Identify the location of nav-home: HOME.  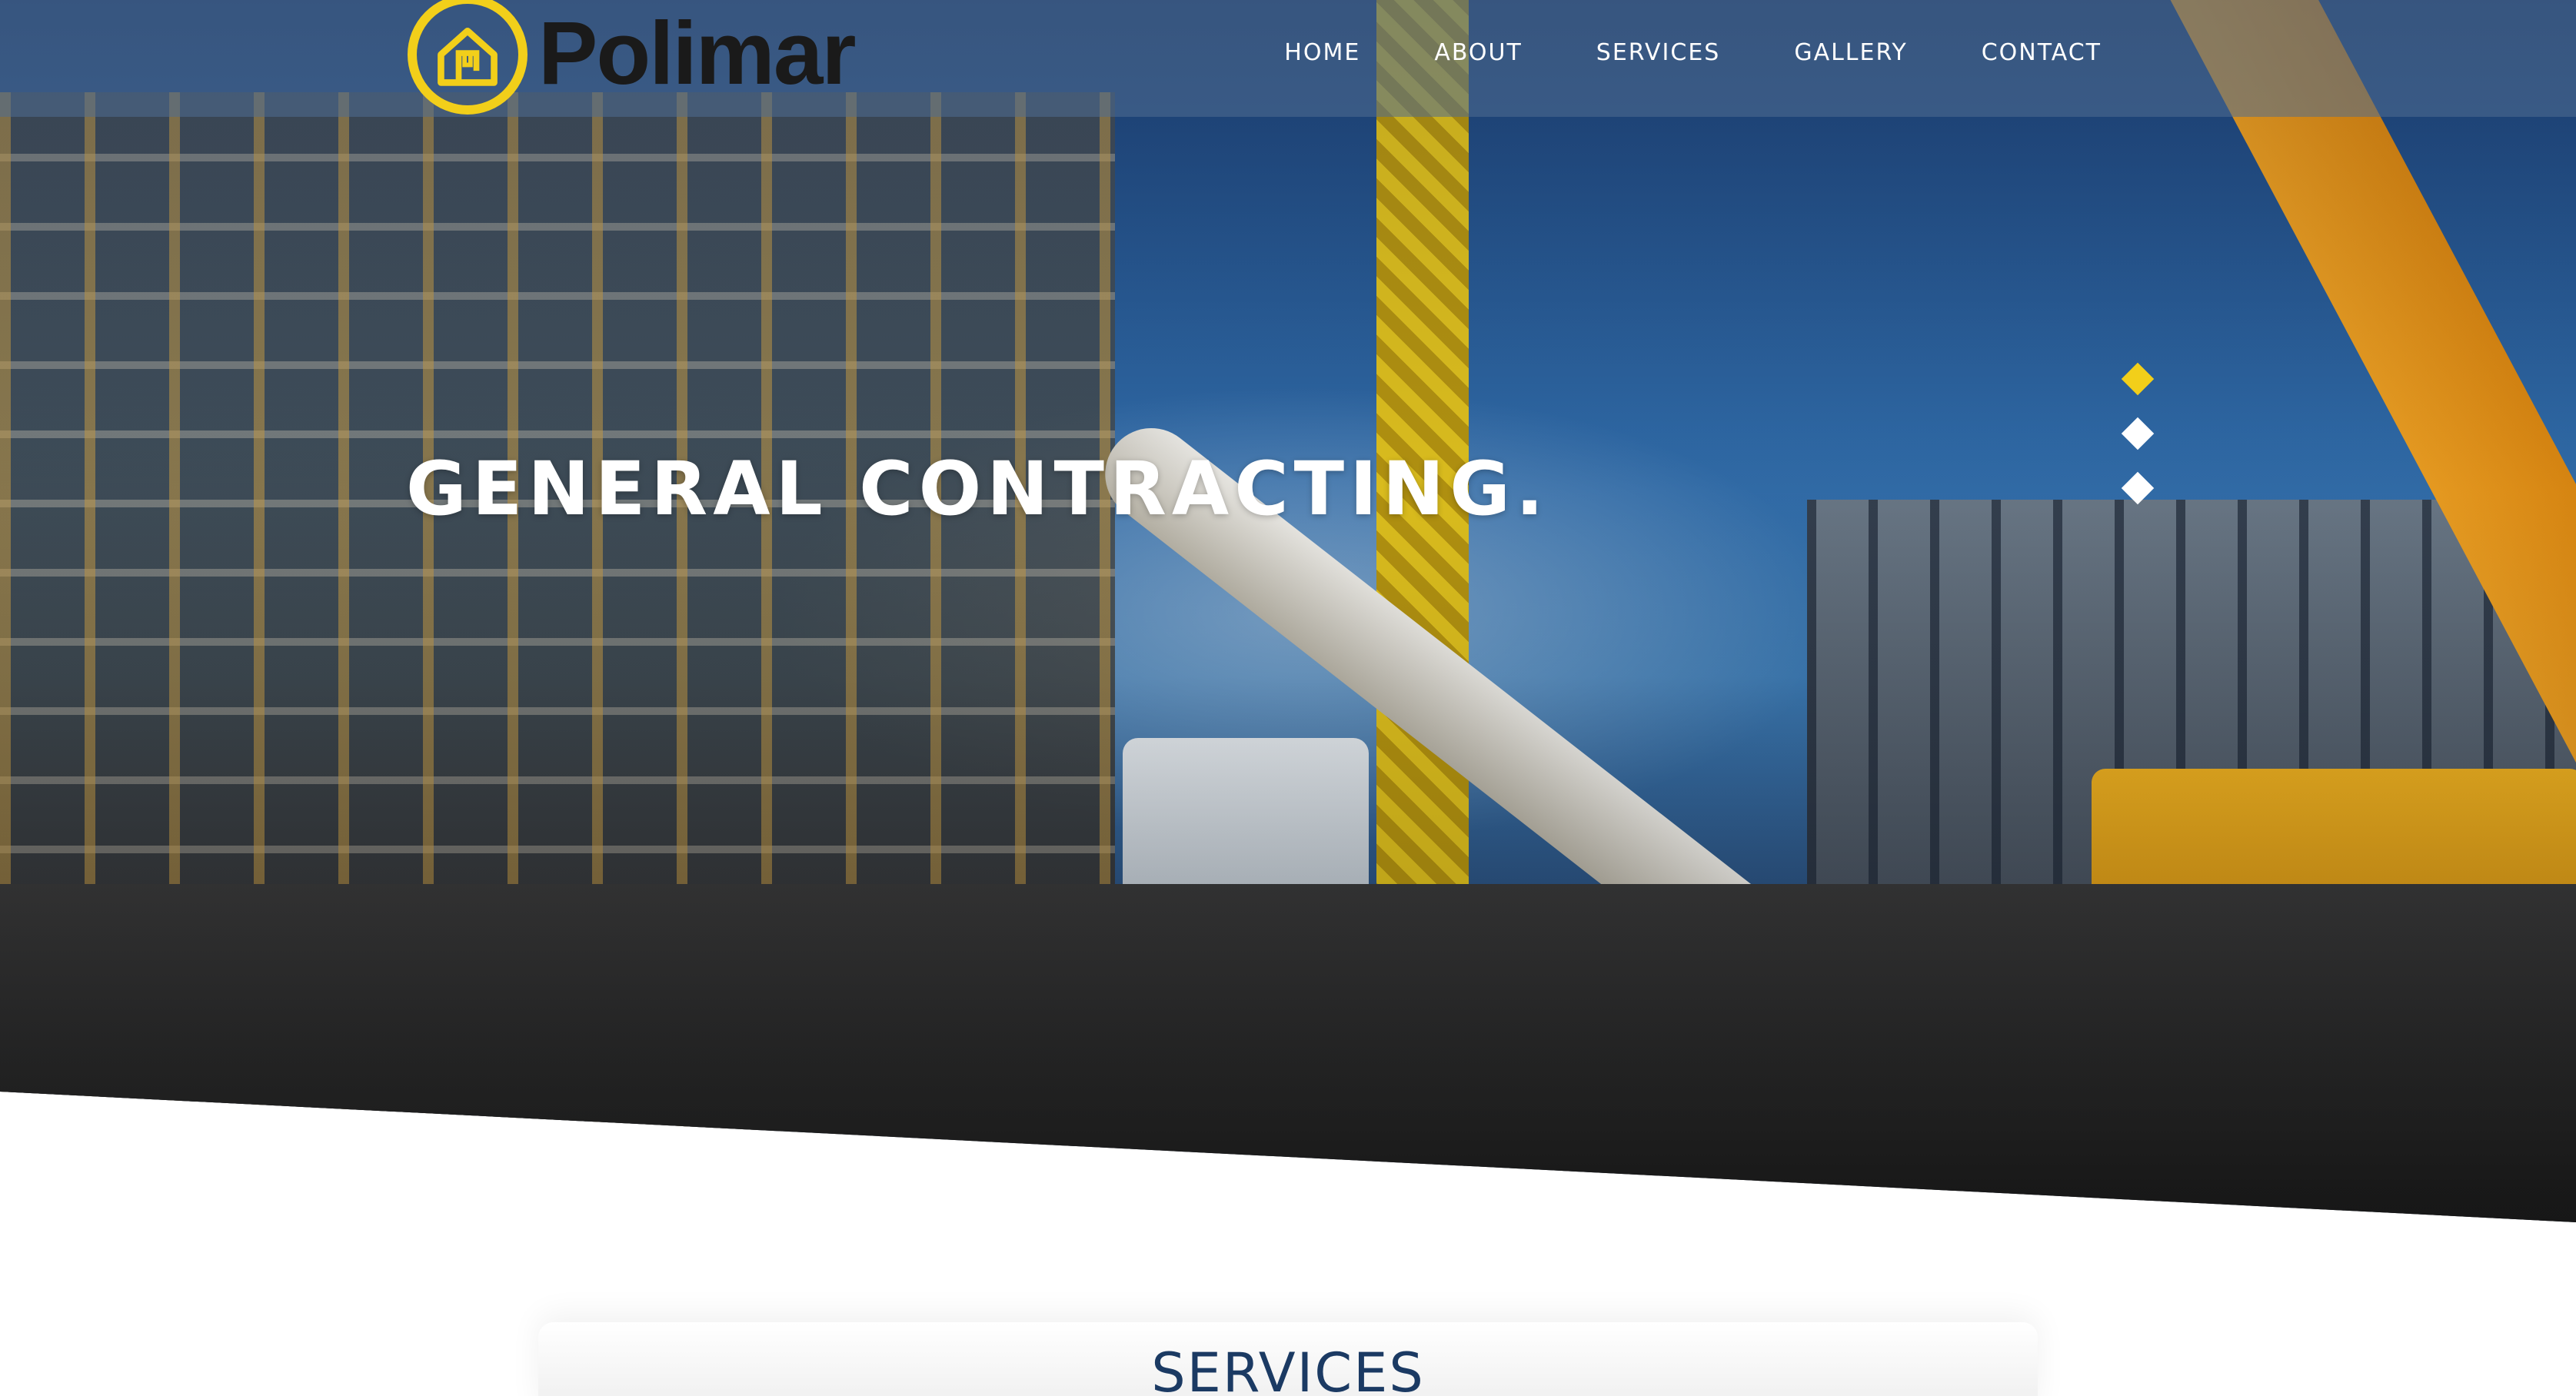
(1322, 53).